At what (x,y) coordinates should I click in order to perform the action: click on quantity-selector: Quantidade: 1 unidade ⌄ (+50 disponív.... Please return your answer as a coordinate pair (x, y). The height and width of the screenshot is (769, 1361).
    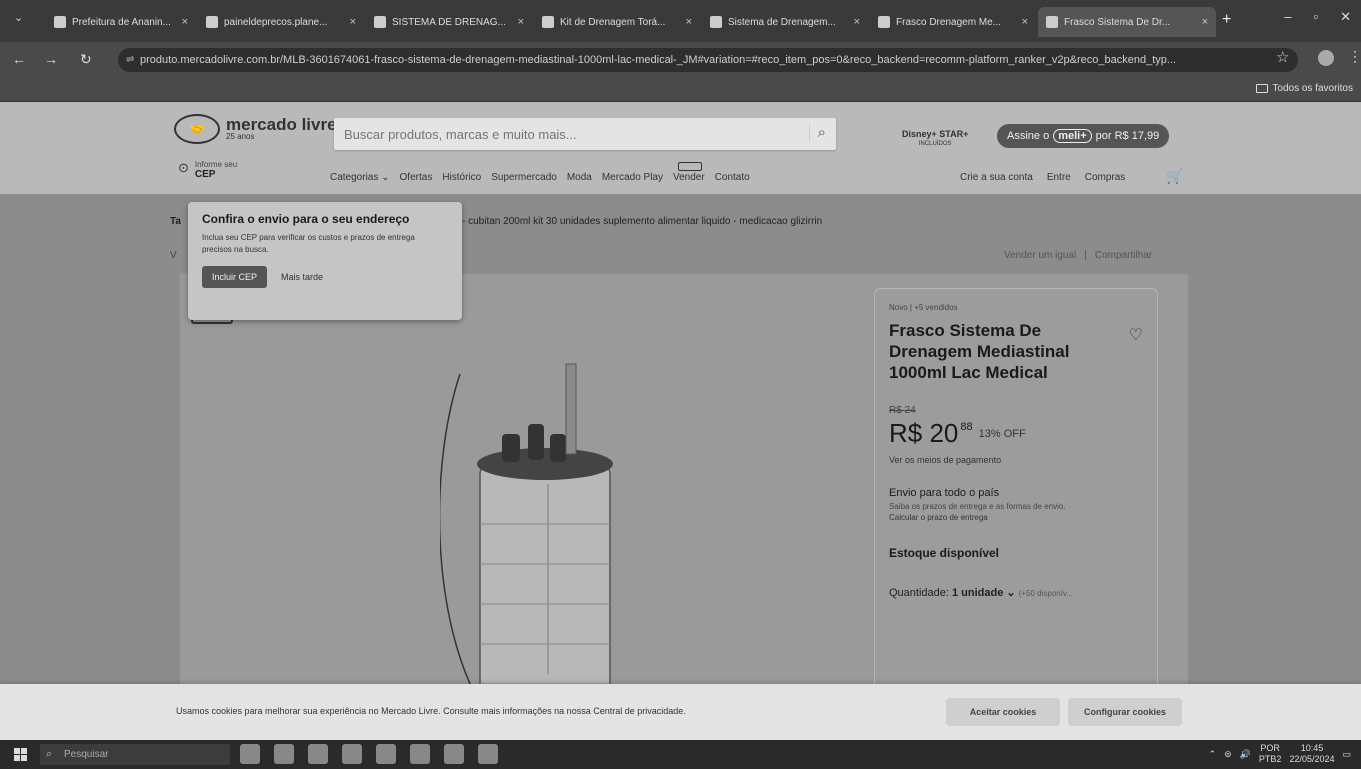
    Looking at the image, I should click on (1016, 592).